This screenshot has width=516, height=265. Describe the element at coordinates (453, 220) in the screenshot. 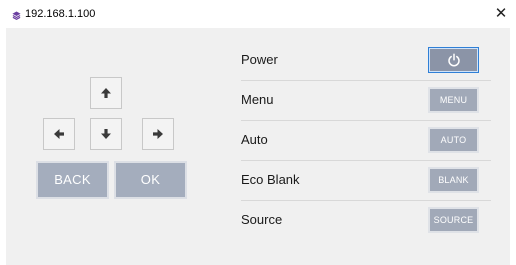

I see `source-button: SOURCE` at that location.